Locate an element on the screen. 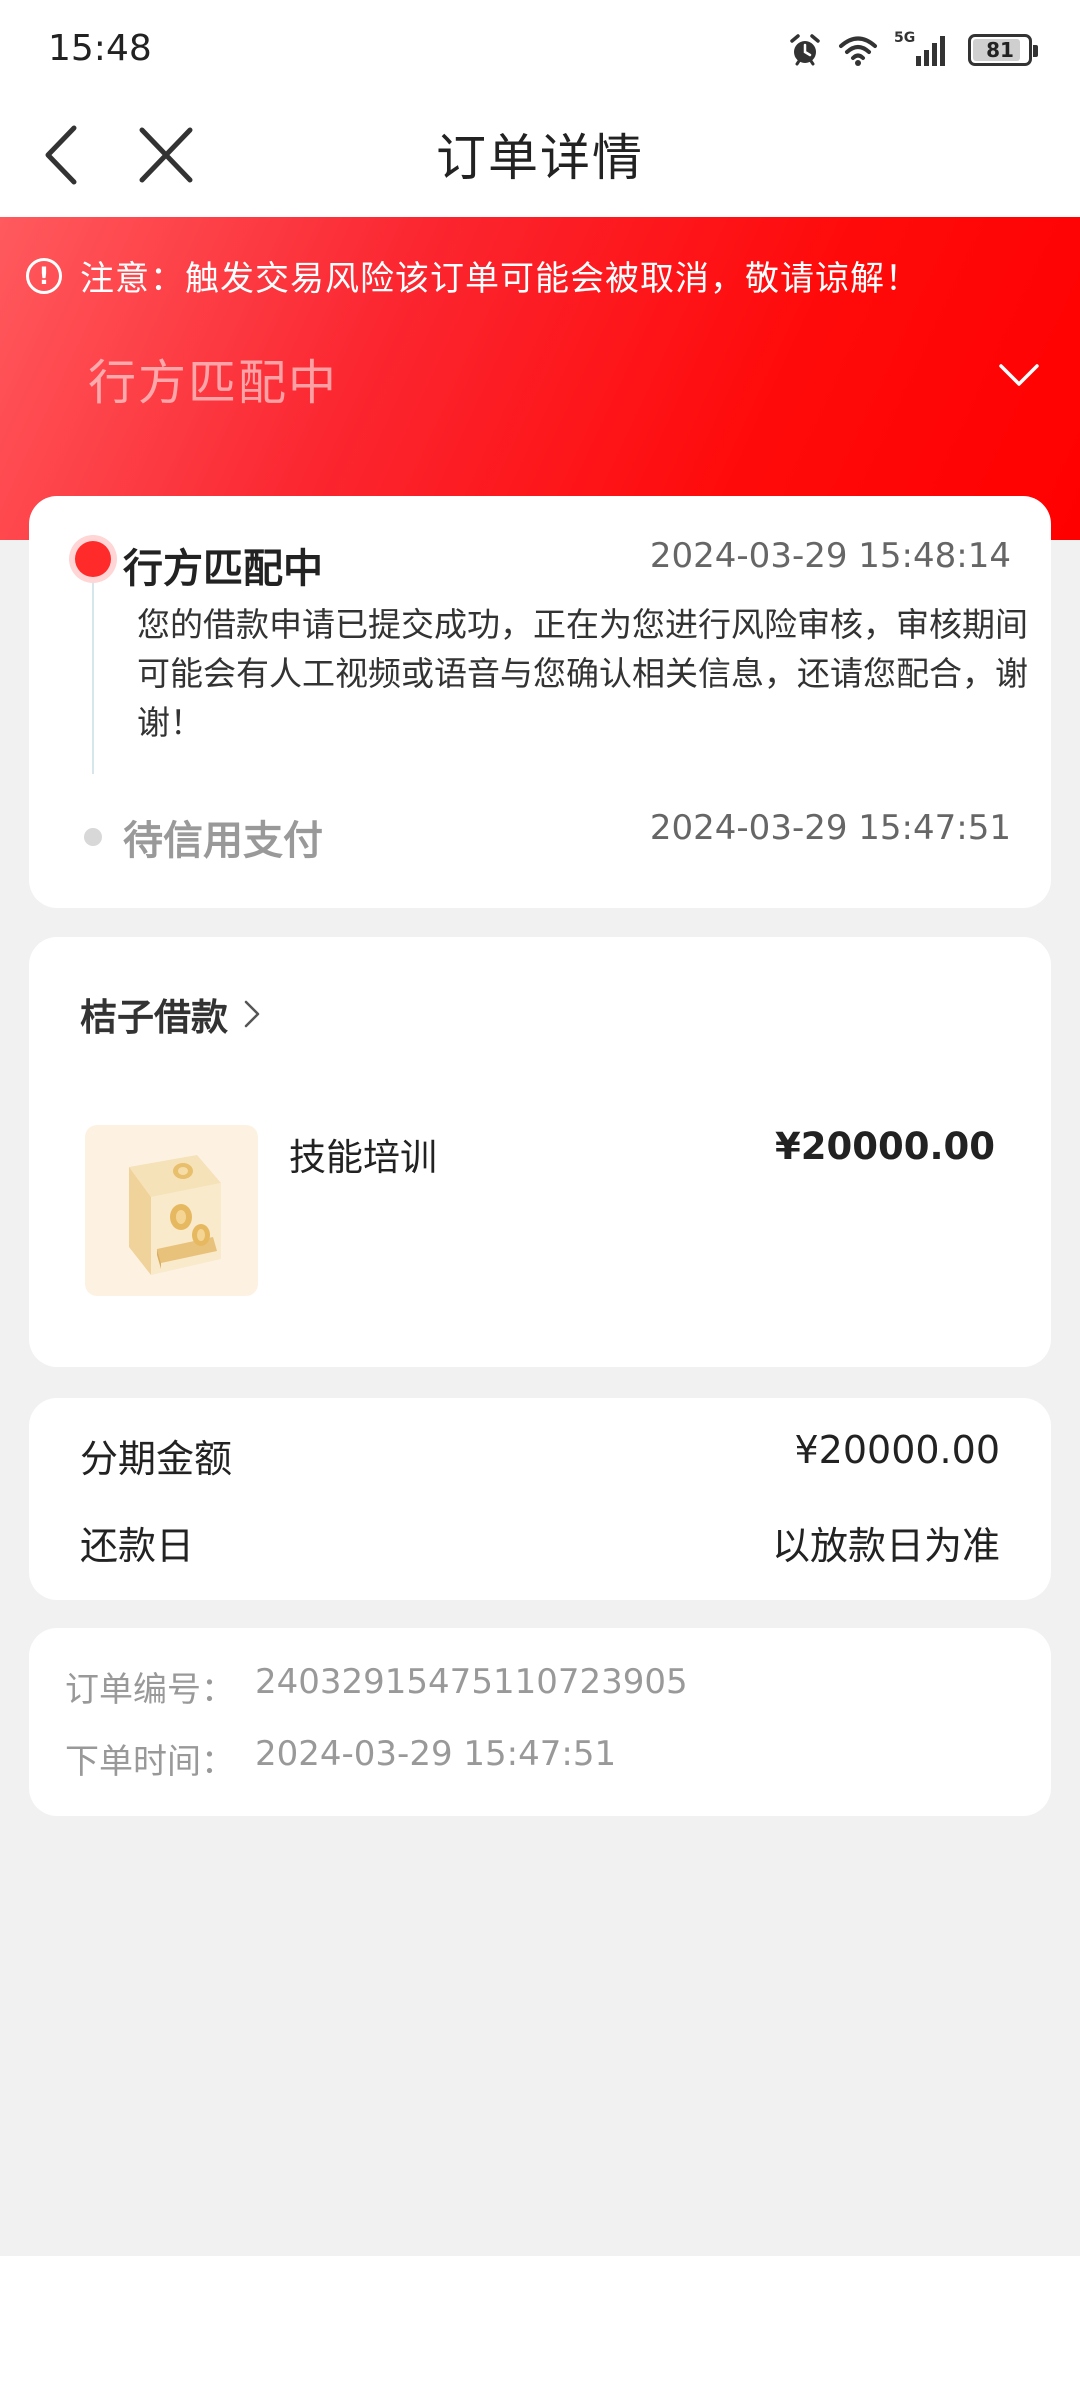  timeline-dot-active is located at coordinates (93, 559).